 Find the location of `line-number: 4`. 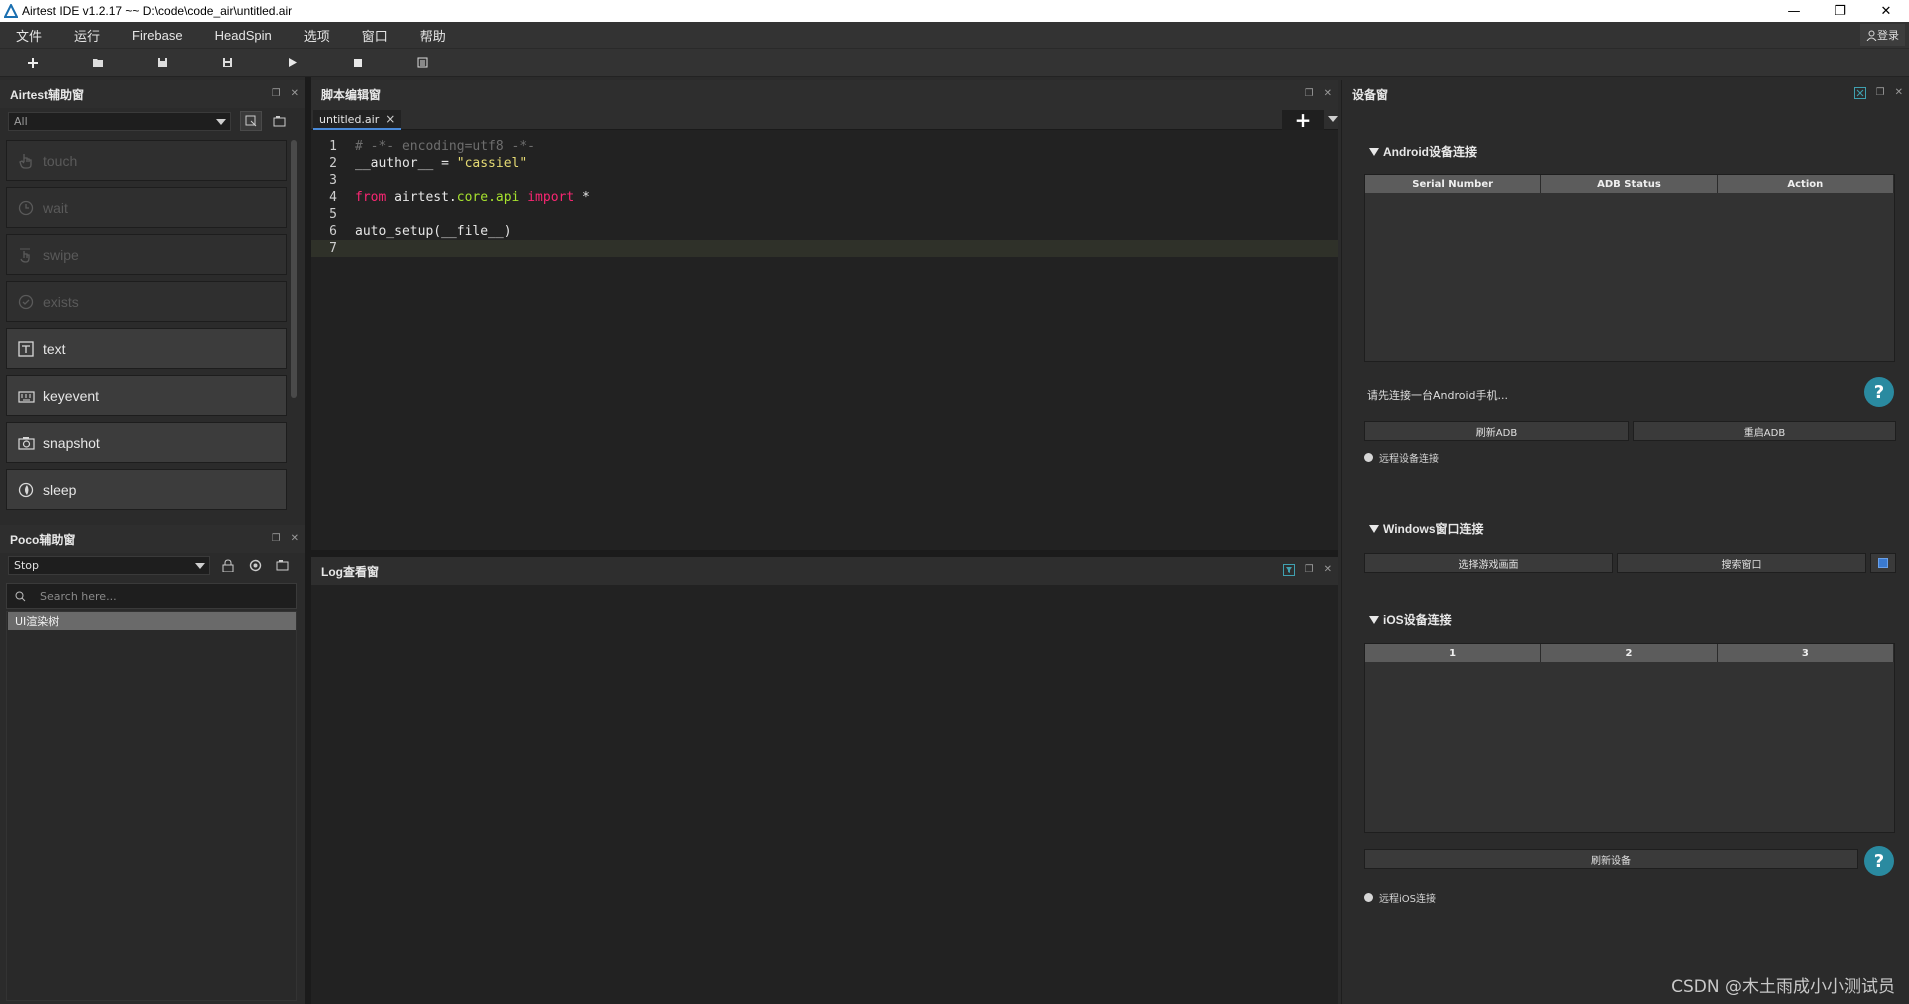

line-number: 4 is located at coordinates (333, 197).